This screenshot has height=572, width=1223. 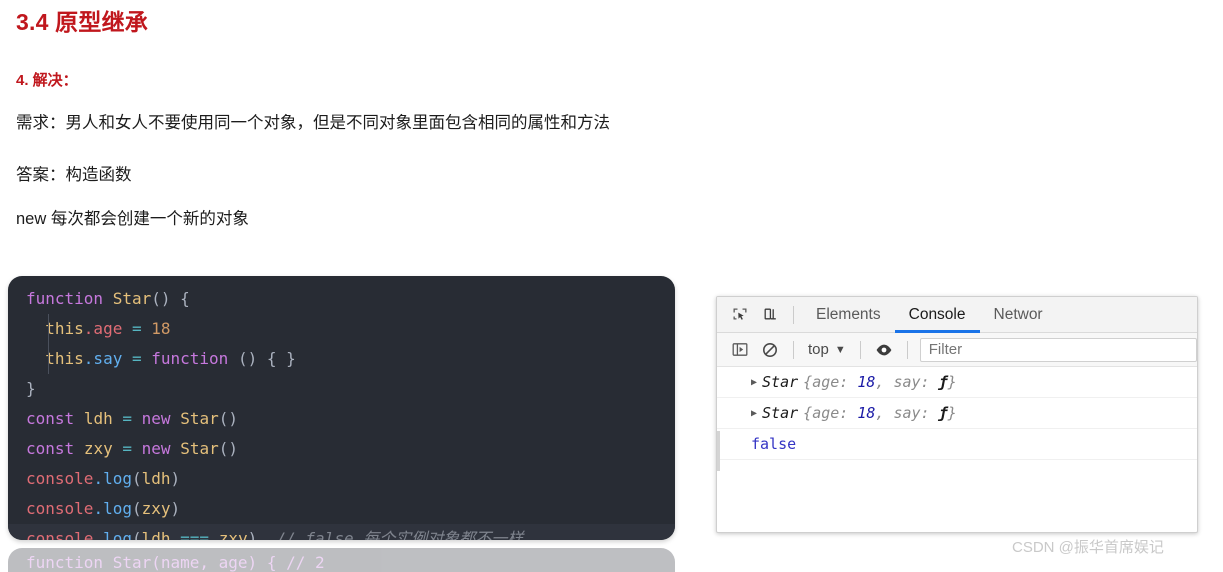 I want to click on code-line-7: console.log(ldh), so click(x=341, y=479).